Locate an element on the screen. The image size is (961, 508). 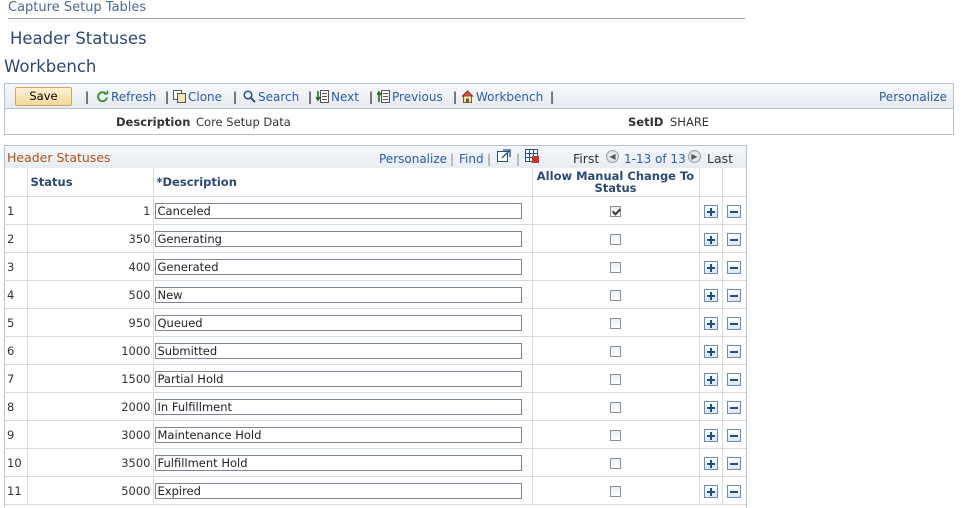
breadcrumb: Capture Setup Tables is located at coordinates (77, 7).